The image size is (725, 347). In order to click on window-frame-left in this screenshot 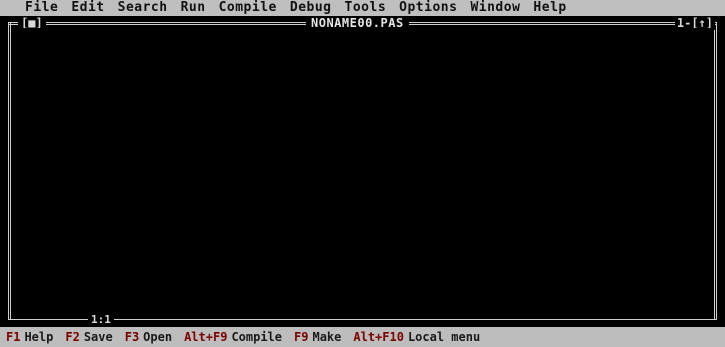, I will do `click(9, 171)`.